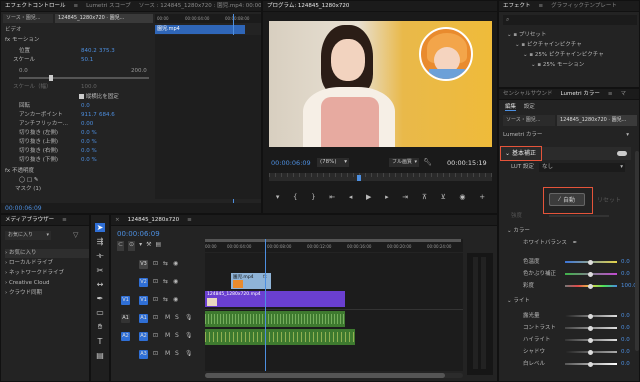 This screenshot has width=640, height=382. I want to click on contrast-row: コントラスト 0.0, so click(569, 328).